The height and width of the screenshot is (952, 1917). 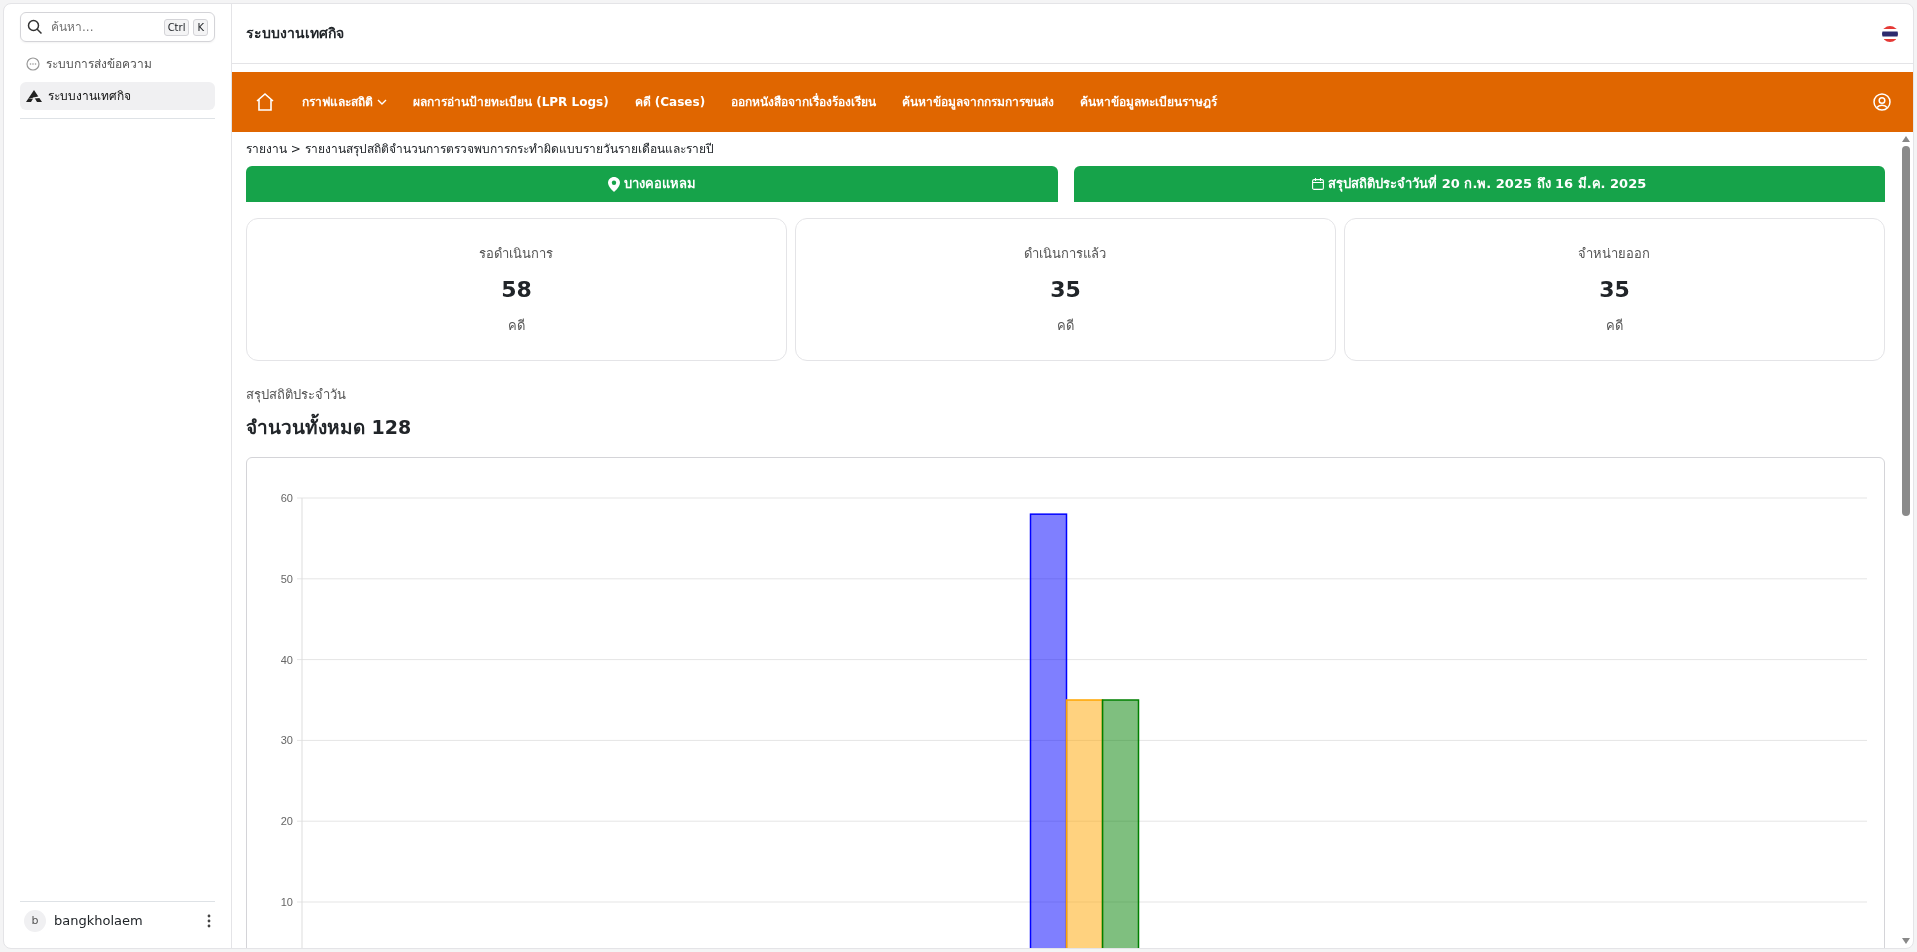 What do you see at coordinates (209, 921) in the screenshot?
I see `more-icon` at bounding box center [209, 921].